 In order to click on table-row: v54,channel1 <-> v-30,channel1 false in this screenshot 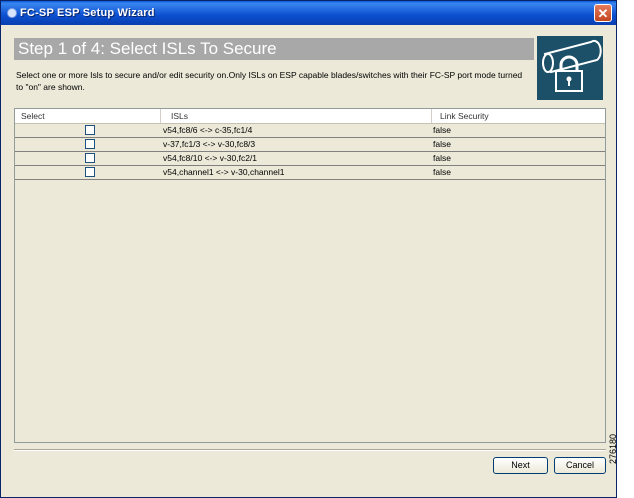, I will do `click(310, 173)`.